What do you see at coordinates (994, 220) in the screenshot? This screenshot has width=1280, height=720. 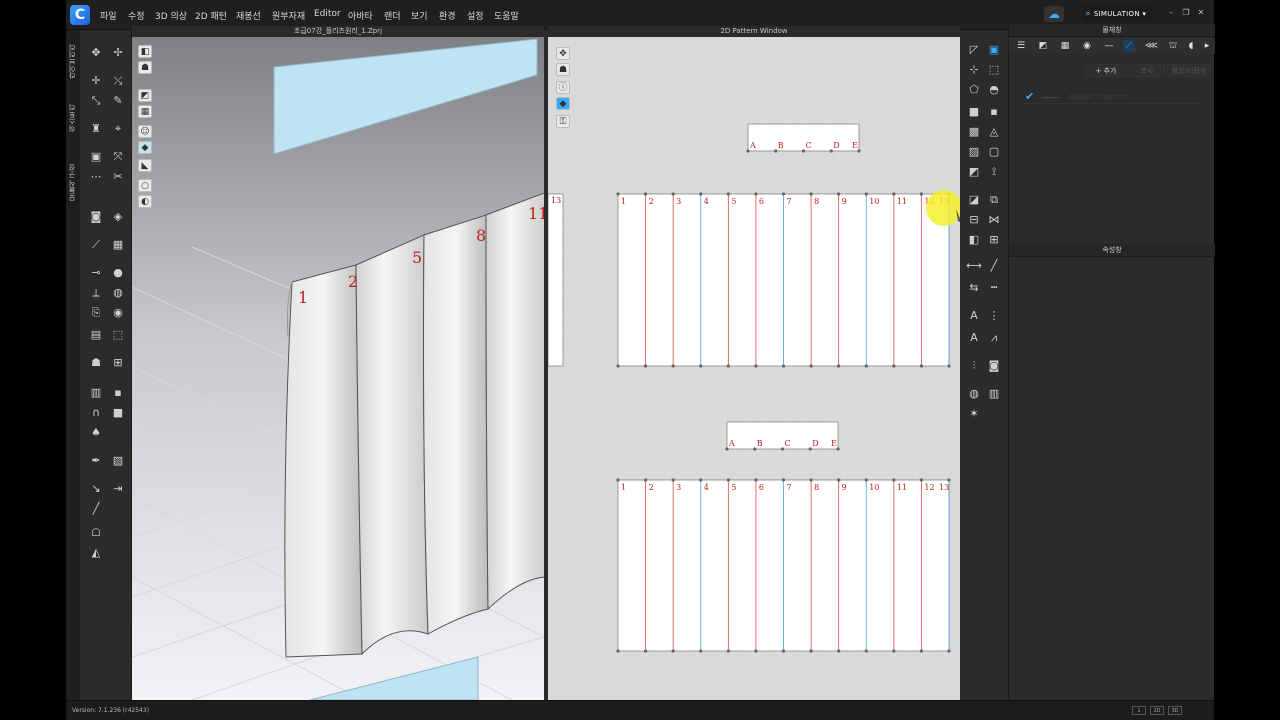 I see `check-sewing-icon: ⋈` at bounding box center [994, 220].